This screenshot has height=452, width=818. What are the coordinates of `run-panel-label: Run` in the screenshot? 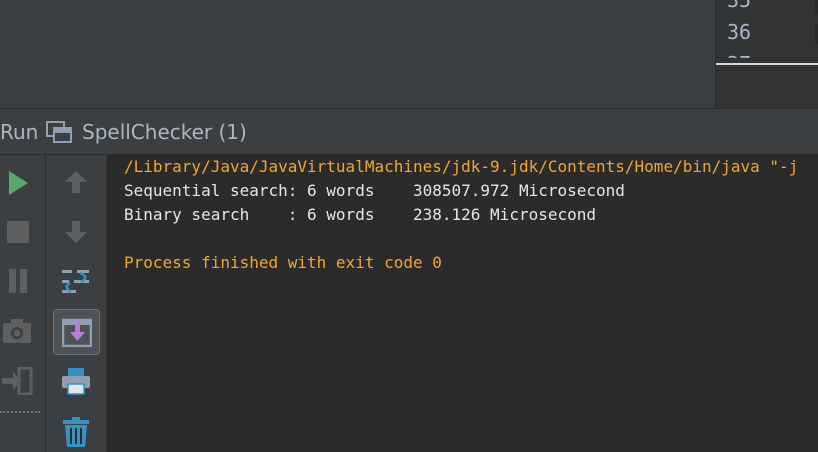 It's located at (19, 132).